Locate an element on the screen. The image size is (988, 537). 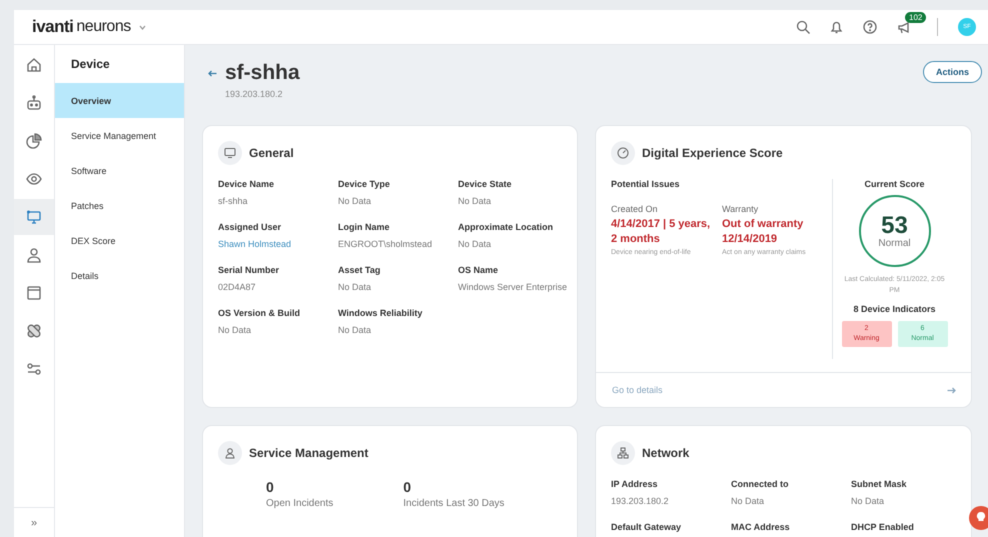
window-icon is located at coordinates (34, 293).